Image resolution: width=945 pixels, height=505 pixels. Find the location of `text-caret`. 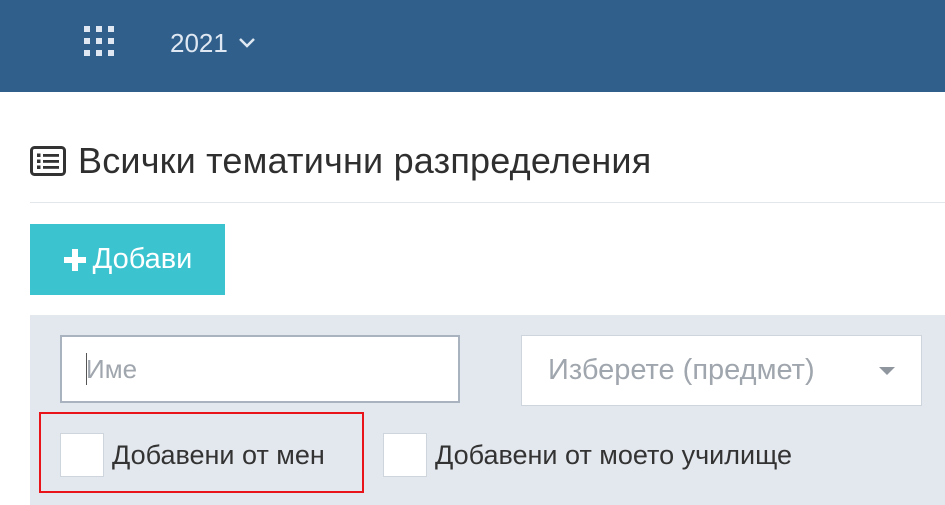

text-caret is located at coordinates (86, 369).